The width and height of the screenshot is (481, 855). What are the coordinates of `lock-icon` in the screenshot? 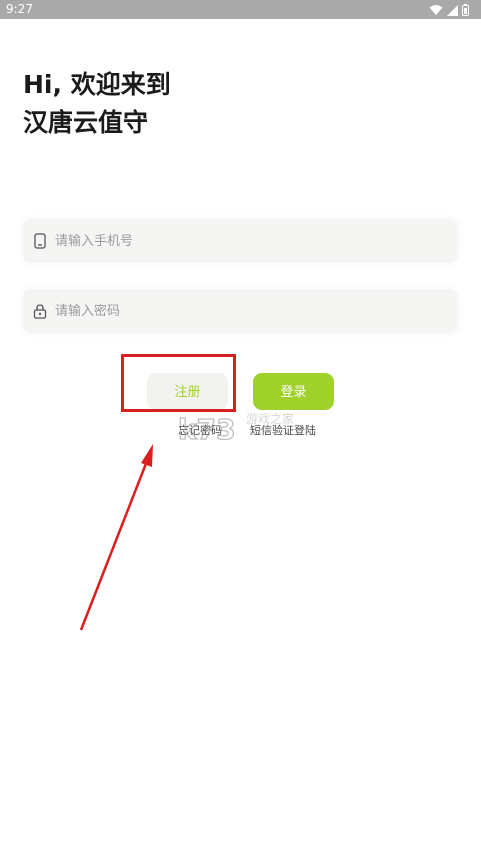 It's located at (40, 311).